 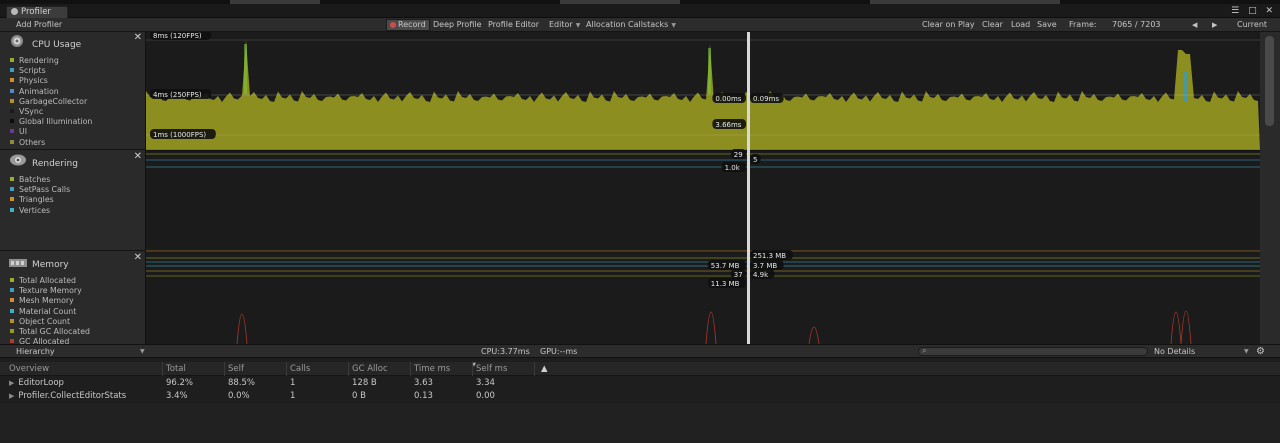 What do you see at coordinates (35, 351) in the screenshot?
I see `view-mode-dropdown: Hierarchy` at bounding box center [35, 351].